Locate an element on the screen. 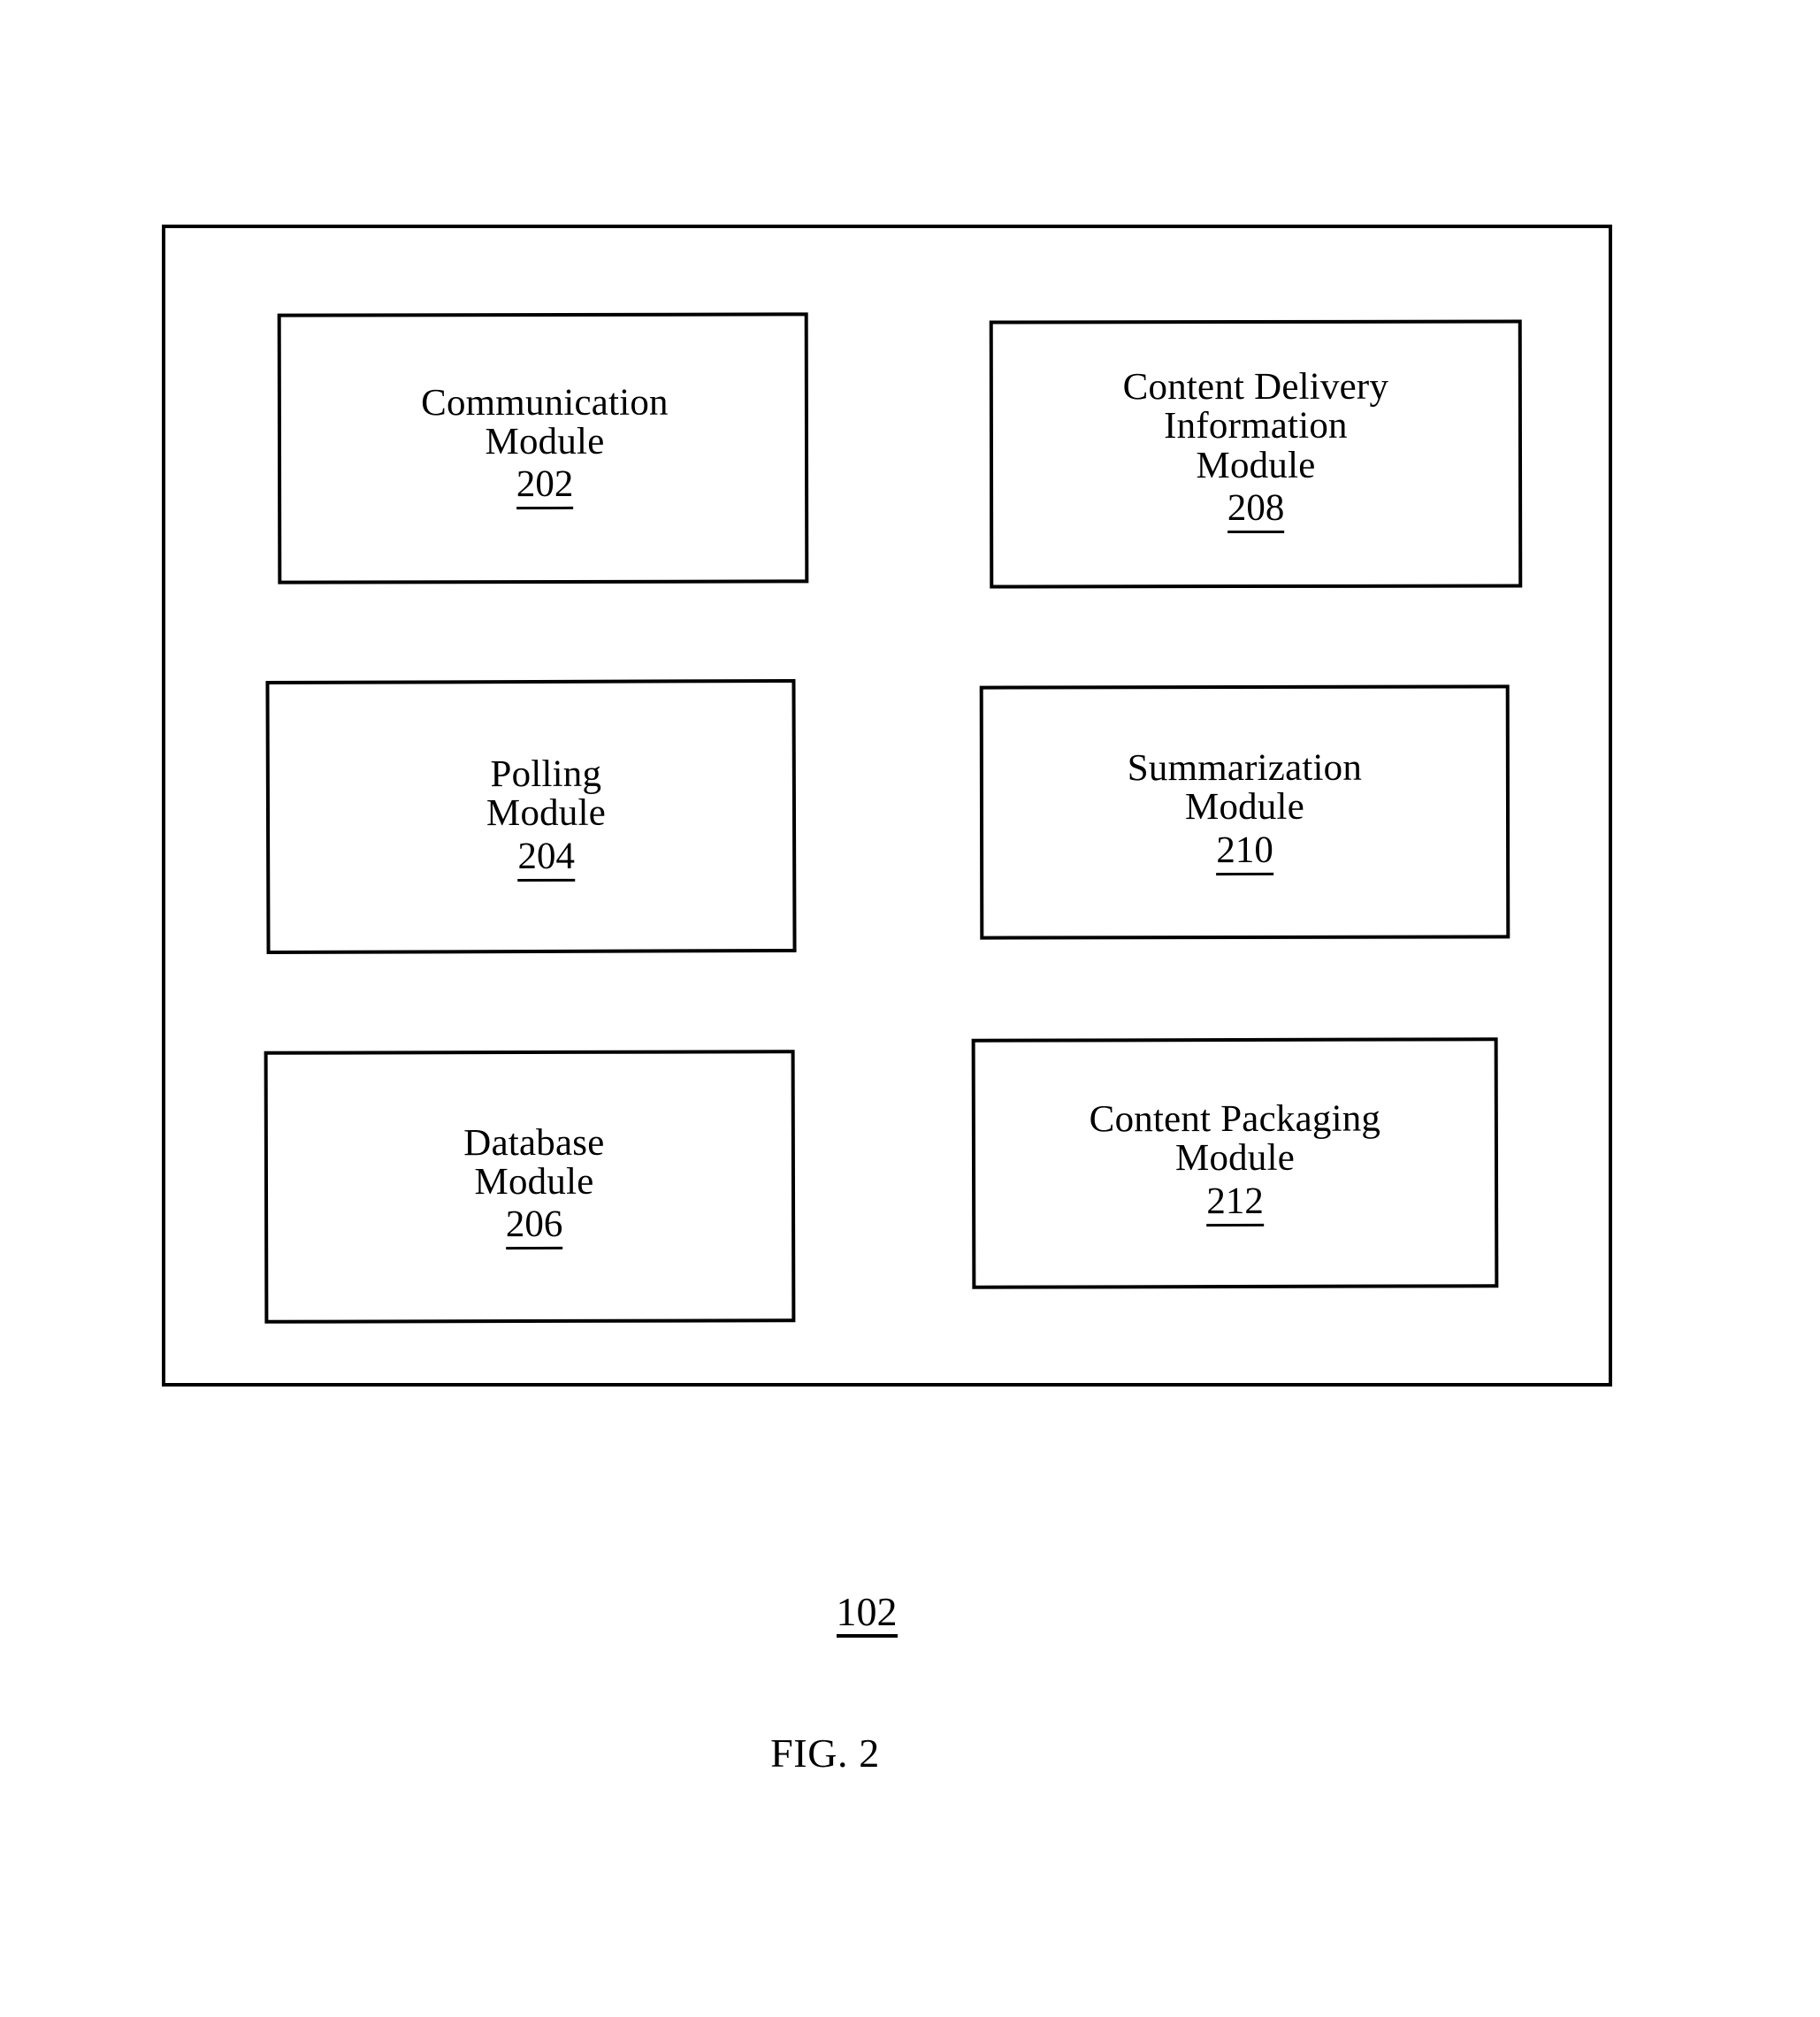  module-title-line-3: Module is located at coordinates (1256, 465).